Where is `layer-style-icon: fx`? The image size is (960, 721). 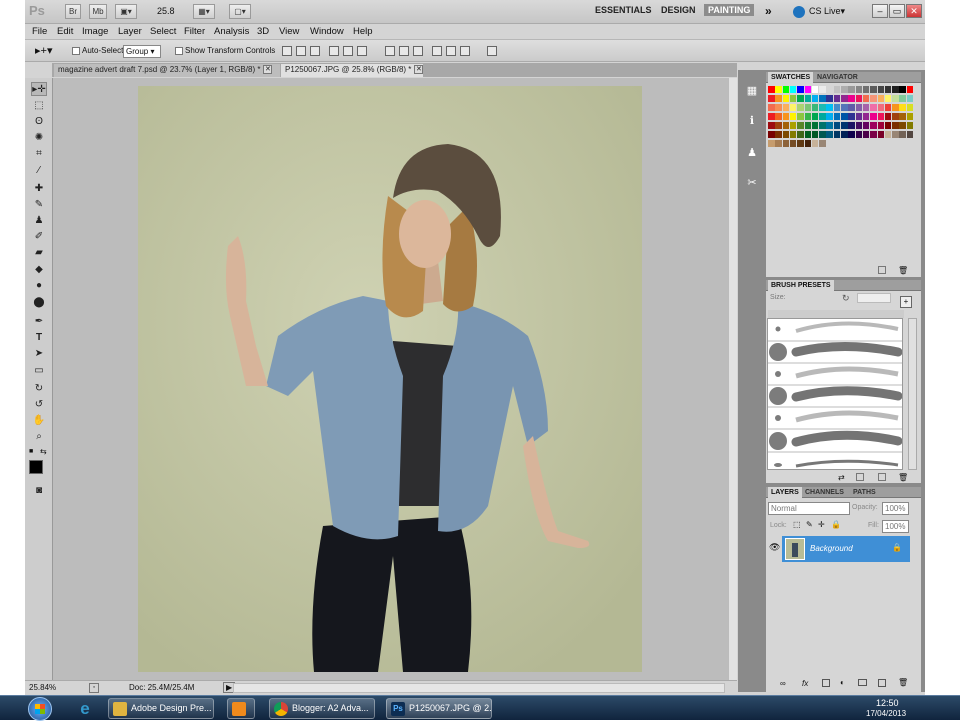 layer-style-icon: fx is located at coordinates (805, 683).